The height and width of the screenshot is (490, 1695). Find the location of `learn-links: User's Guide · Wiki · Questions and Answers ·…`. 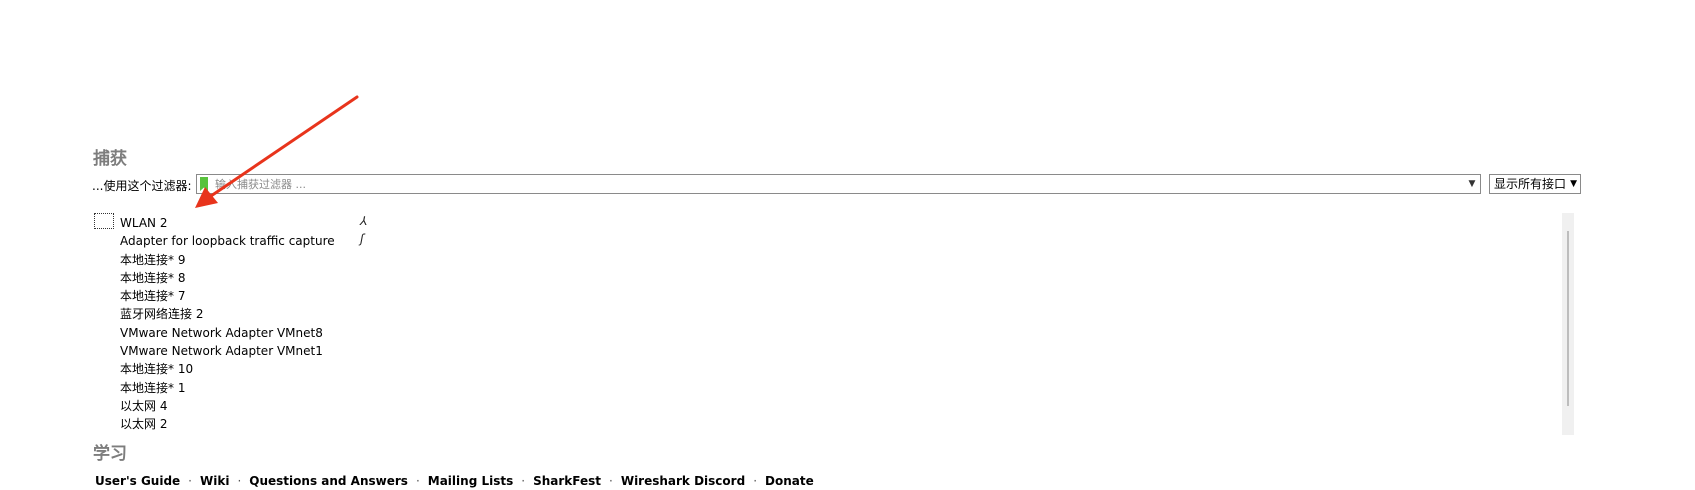

learn-links: User's Guide · Wiki · Questions and Answers ·… is located at coordinates (454, 481).